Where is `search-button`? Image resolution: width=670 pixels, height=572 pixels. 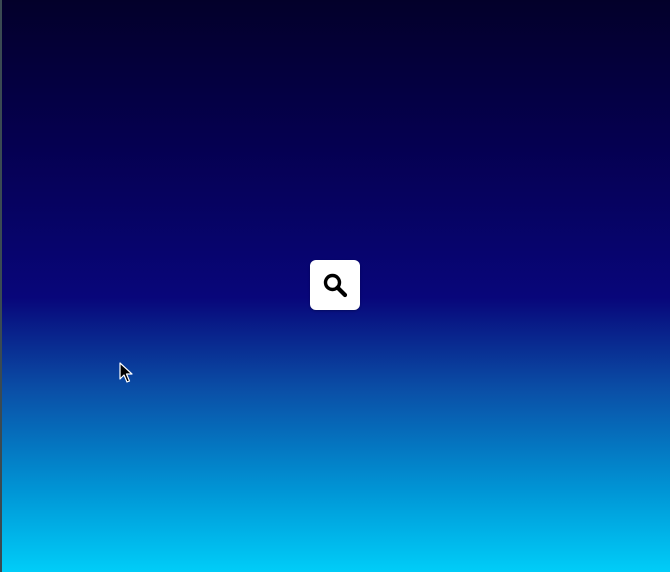
search-button is located at coordinates (335, 285).